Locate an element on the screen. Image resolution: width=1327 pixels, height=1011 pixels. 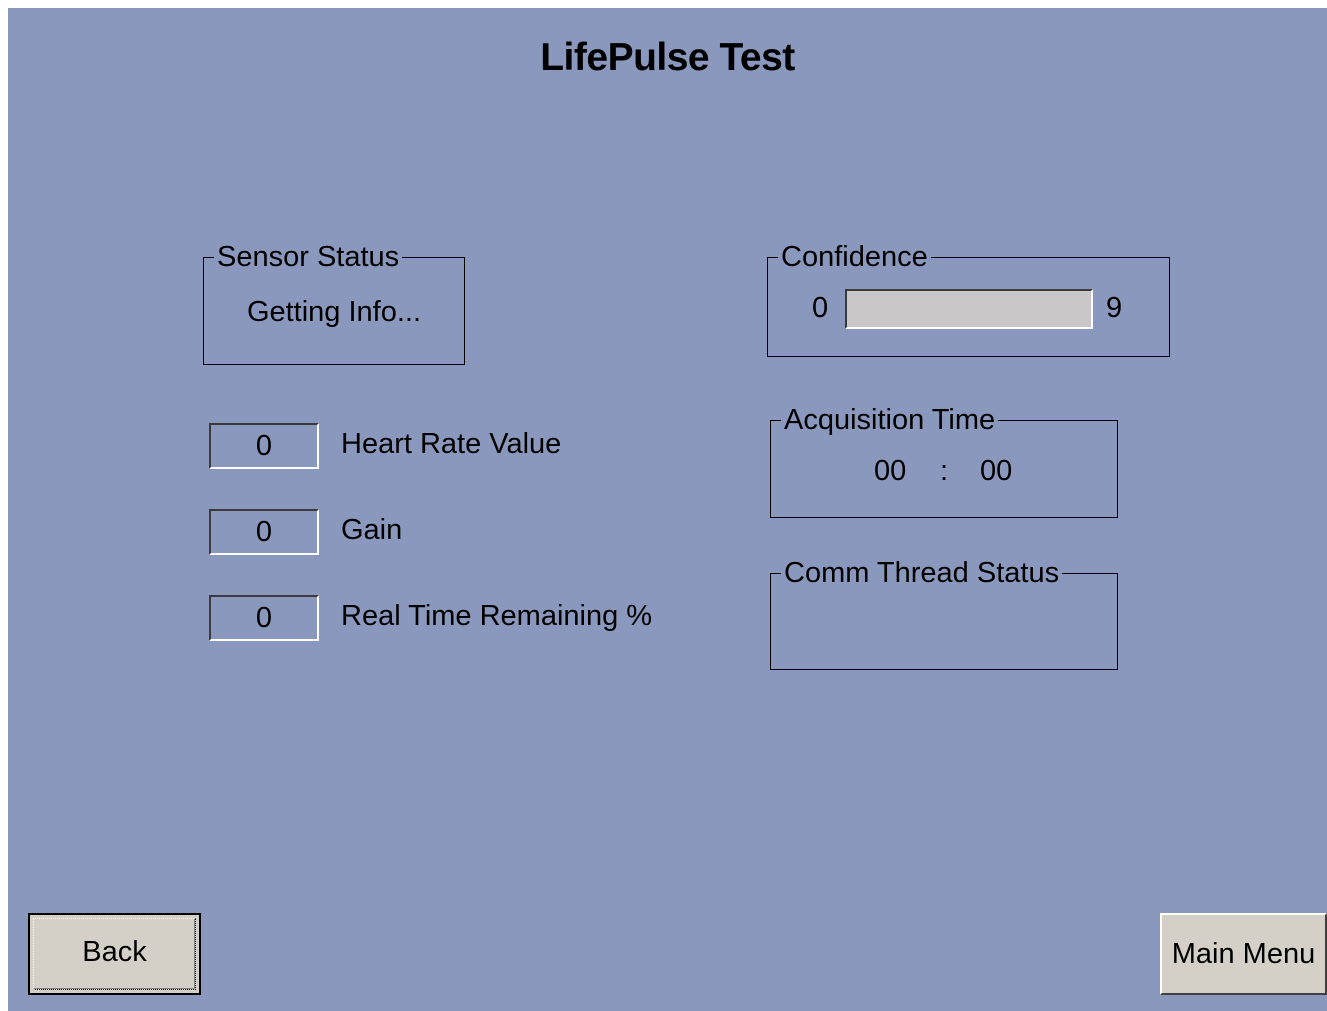
confidence-group: Confidence 0 9 is located at coordinates (968, 298).